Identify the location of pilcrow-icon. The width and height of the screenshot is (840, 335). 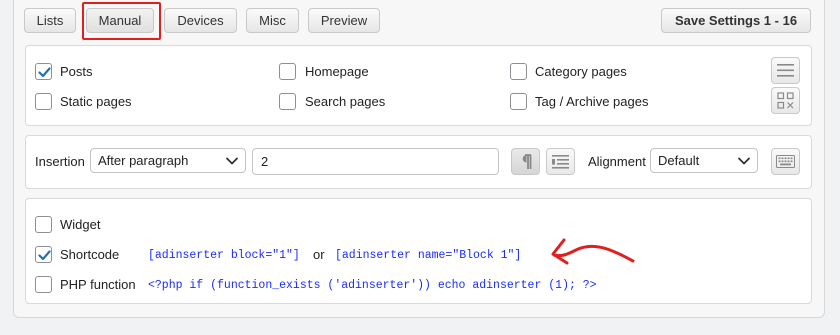
(526, 161).